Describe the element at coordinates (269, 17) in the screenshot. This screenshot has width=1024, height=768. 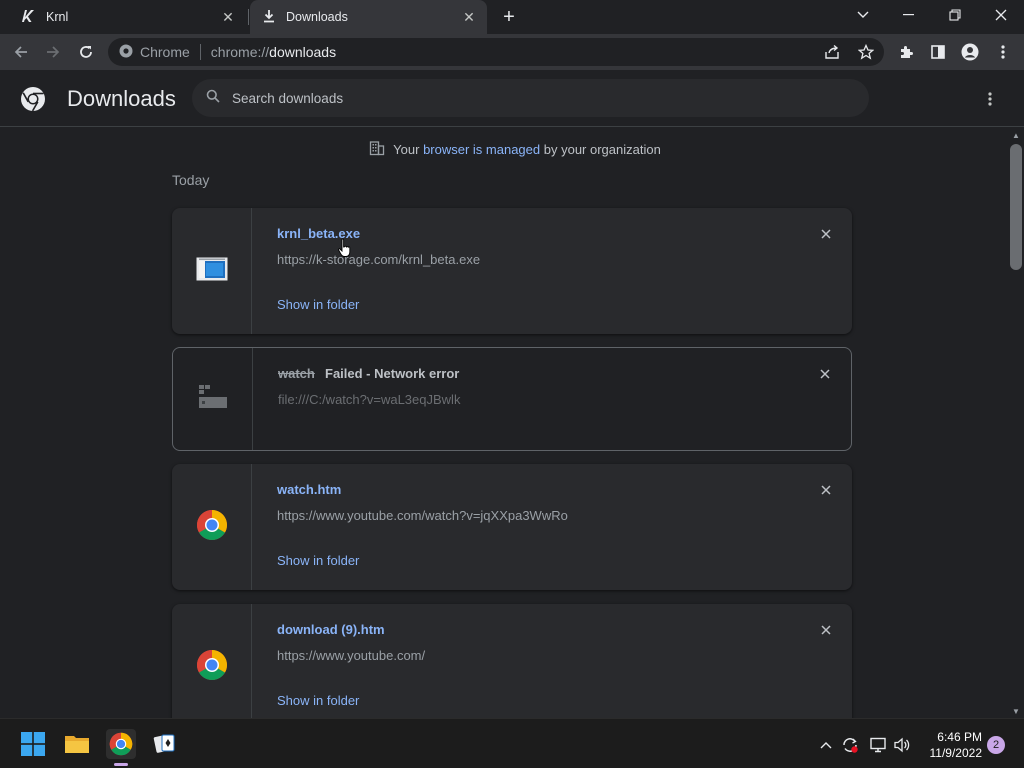
I see `download-arrow-icon` at that location.